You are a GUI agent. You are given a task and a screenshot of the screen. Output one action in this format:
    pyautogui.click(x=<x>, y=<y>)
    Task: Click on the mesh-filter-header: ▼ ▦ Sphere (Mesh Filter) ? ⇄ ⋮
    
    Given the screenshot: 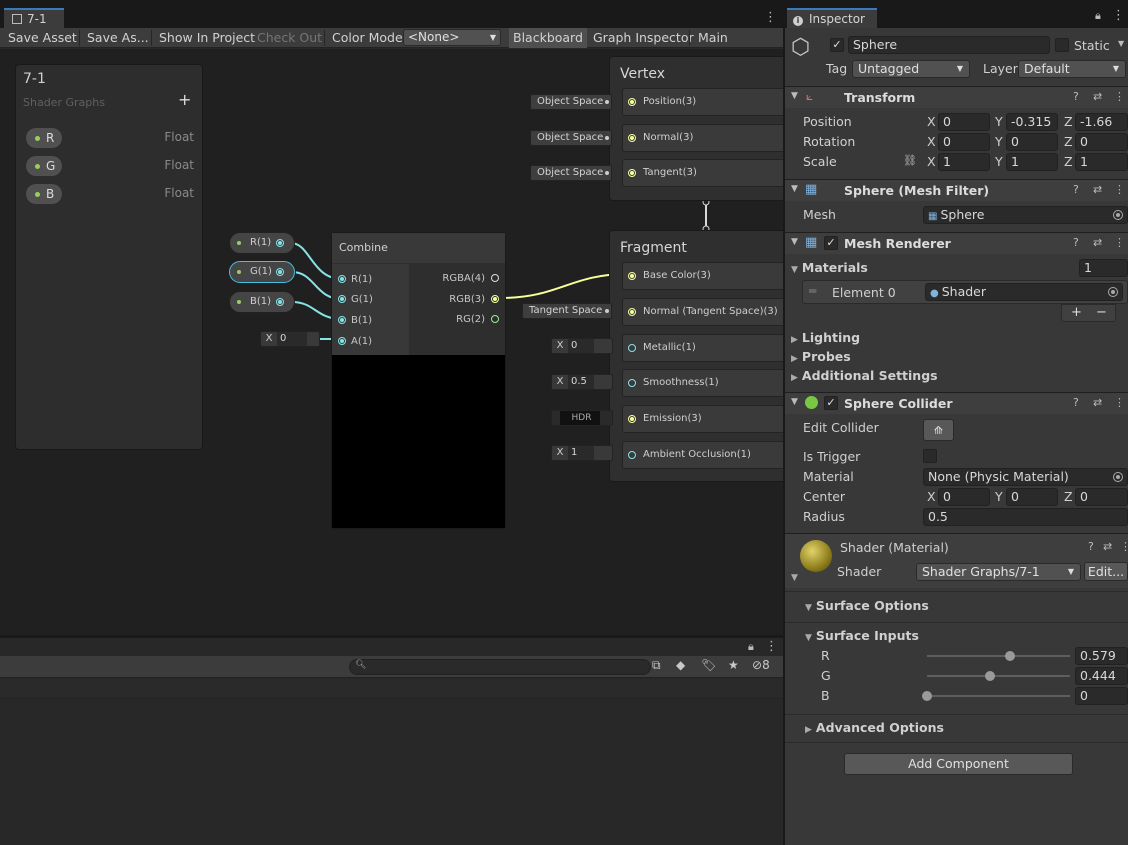 What is the action you would take?
    pyautogui.click(x=956, y=190)
    